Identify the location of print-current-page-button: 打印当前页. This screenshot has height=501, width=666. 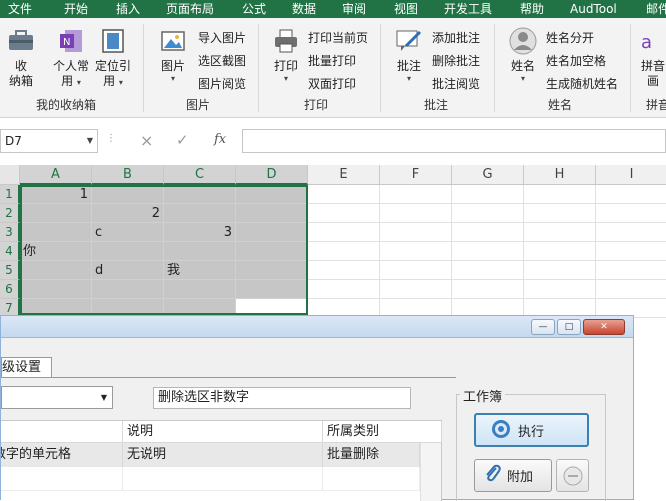
(336, 37).